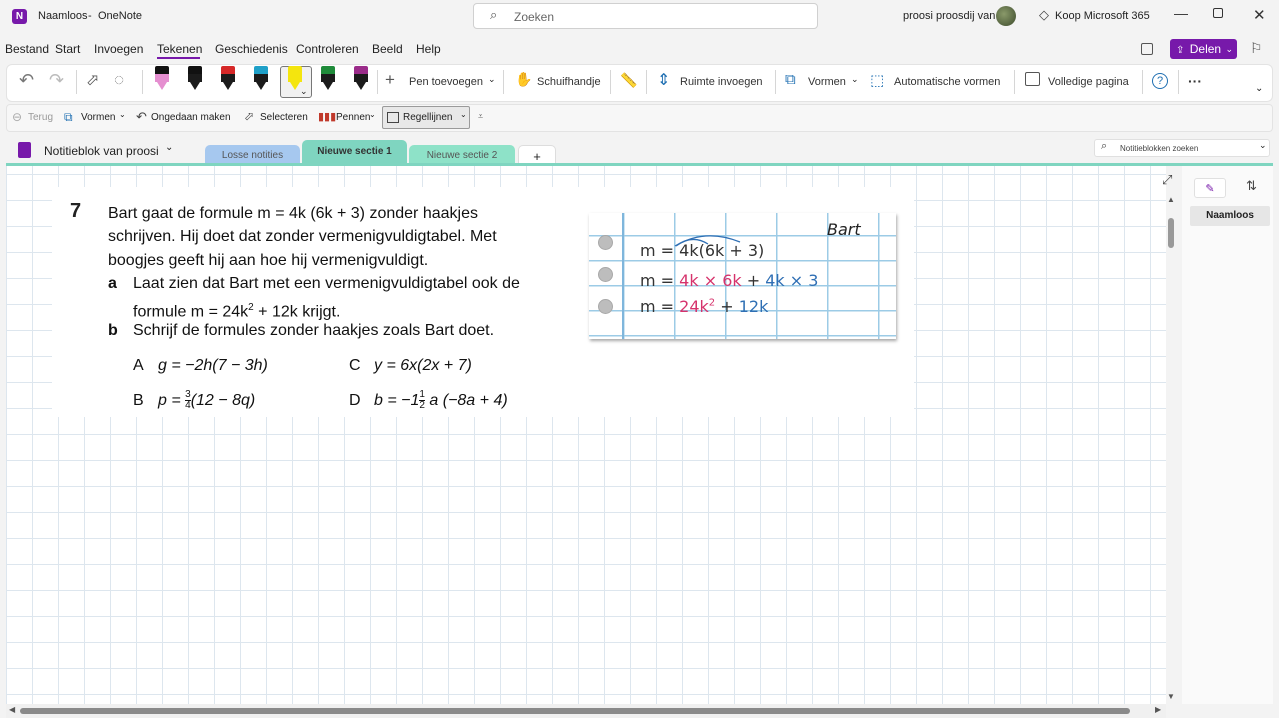  What do you see at coordinates (67, 49) in the screenshot?
I see `menu-start: Start` at bounding box center [67, 49].